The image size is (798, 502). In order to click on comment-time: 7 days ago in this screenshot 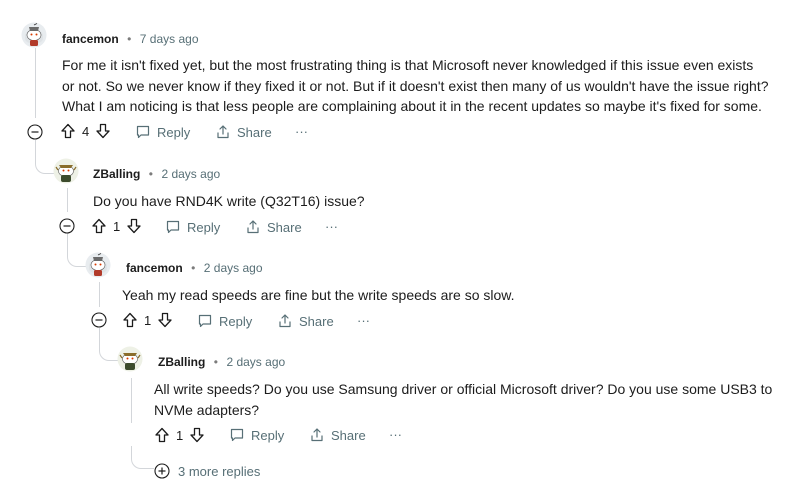, I will do `click(169, 39)`.